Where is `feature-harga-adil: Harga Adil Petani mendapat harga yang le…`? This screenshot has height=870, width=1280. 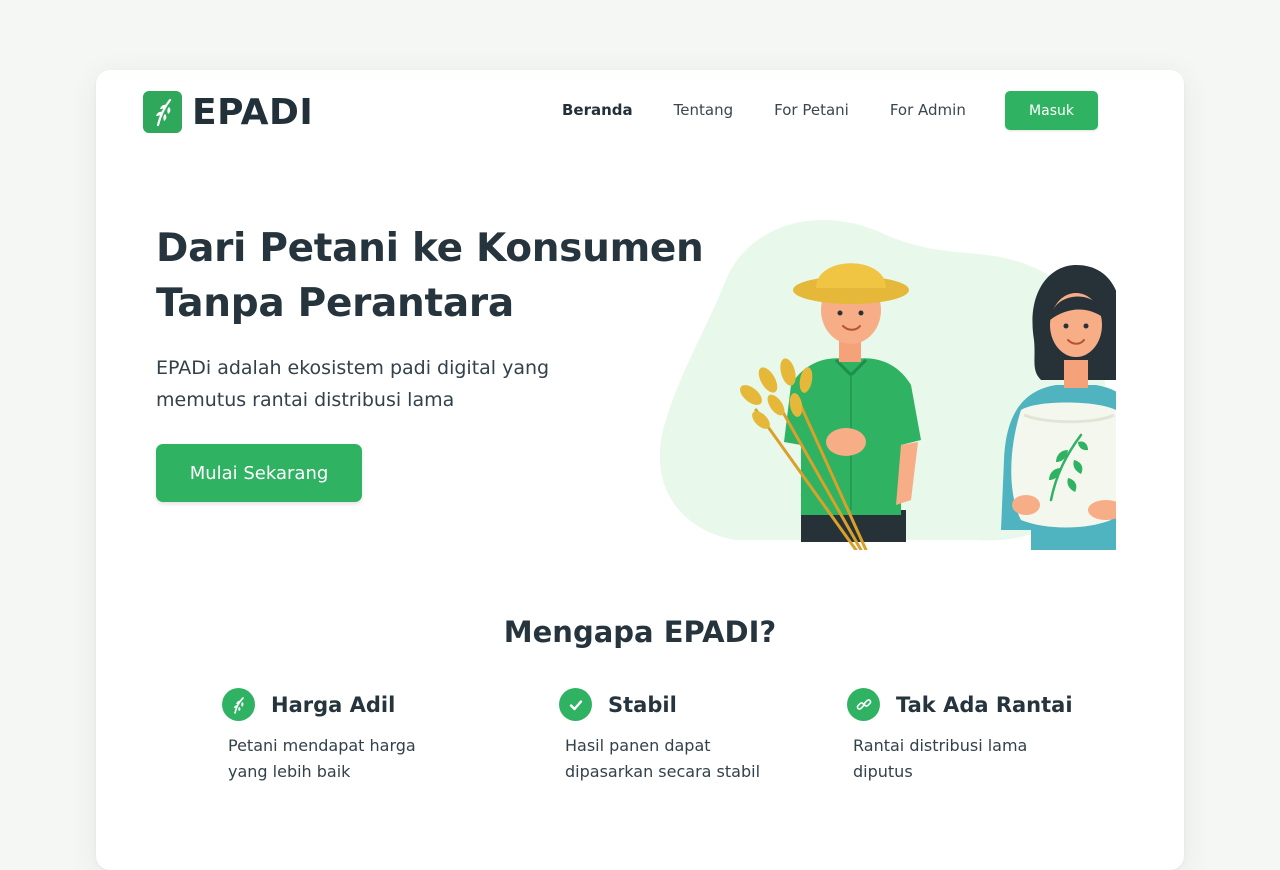 feature-harga-adil: Harga Adil Petani mendapat harga yang le… is located at coordinates (352, 736).